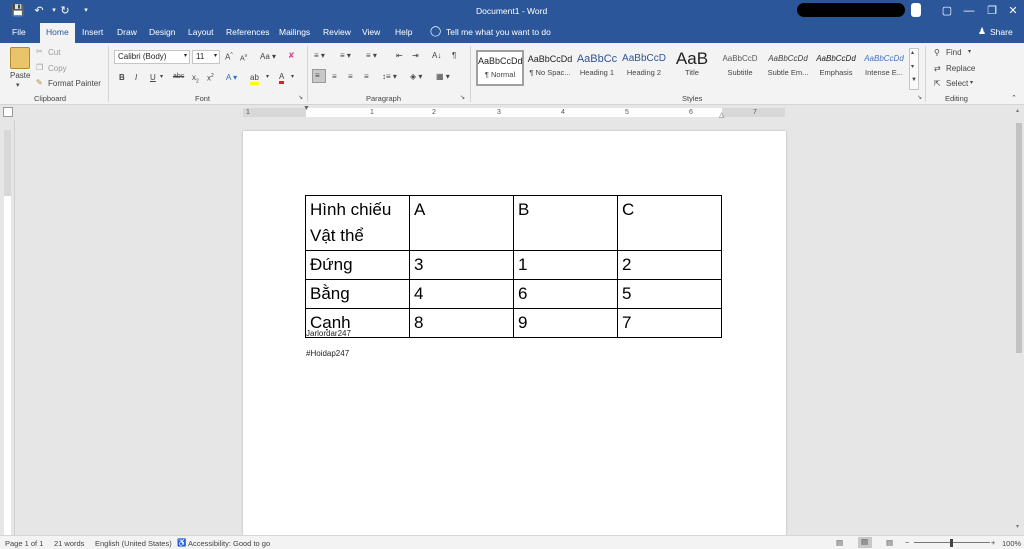  What do you see at coordinates (350, 76) in the screenshot?
I see `align-right-icon: ≡` at bounding box center [350, 76].